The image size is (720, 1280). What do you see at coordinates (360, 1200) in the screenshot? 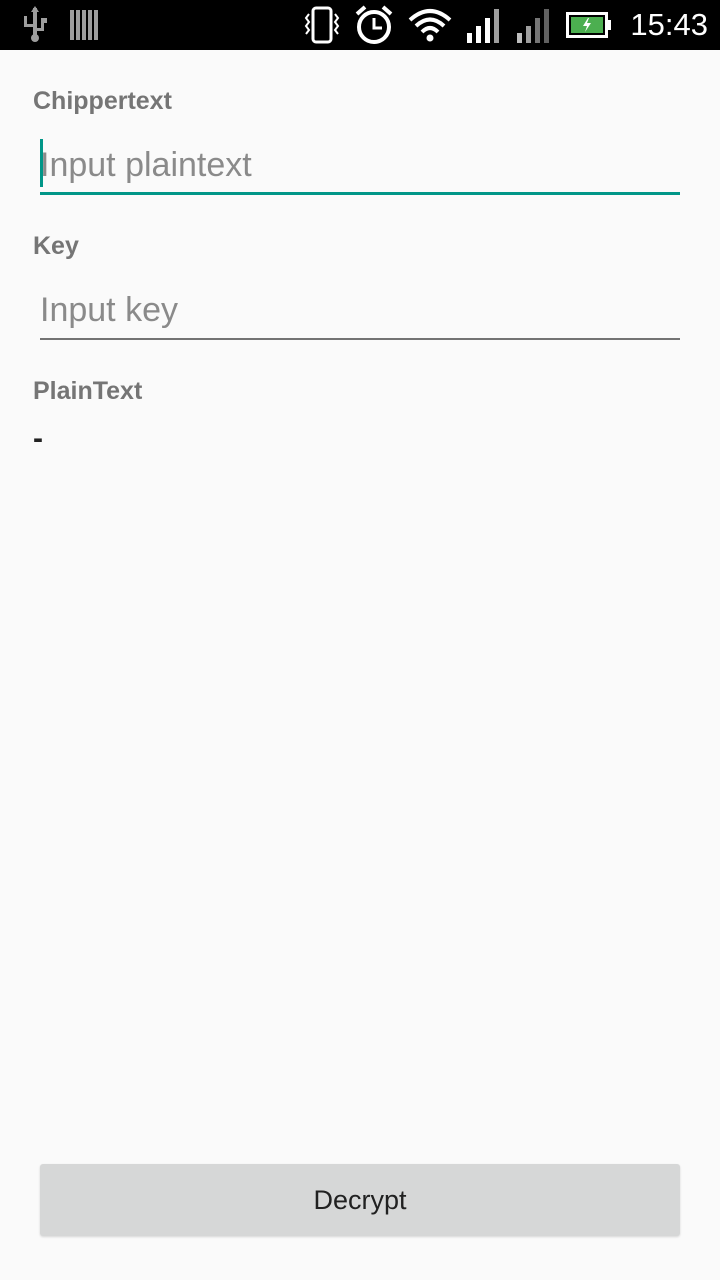
I see `decrypt-button: Decrypt` at bounding box center [360, 1200].